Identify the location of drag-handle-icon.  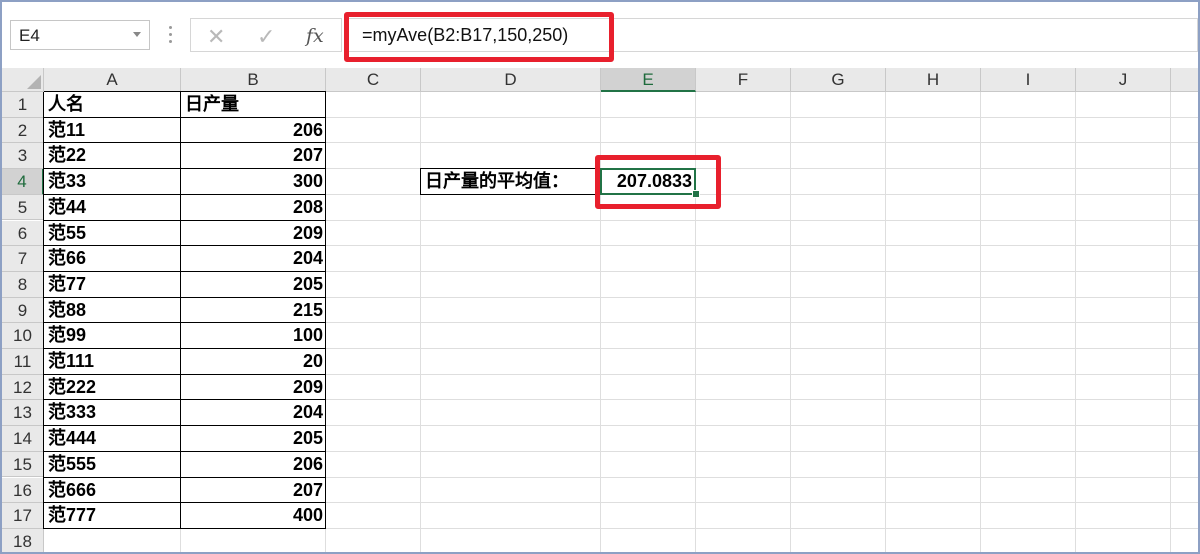
(170, 35).